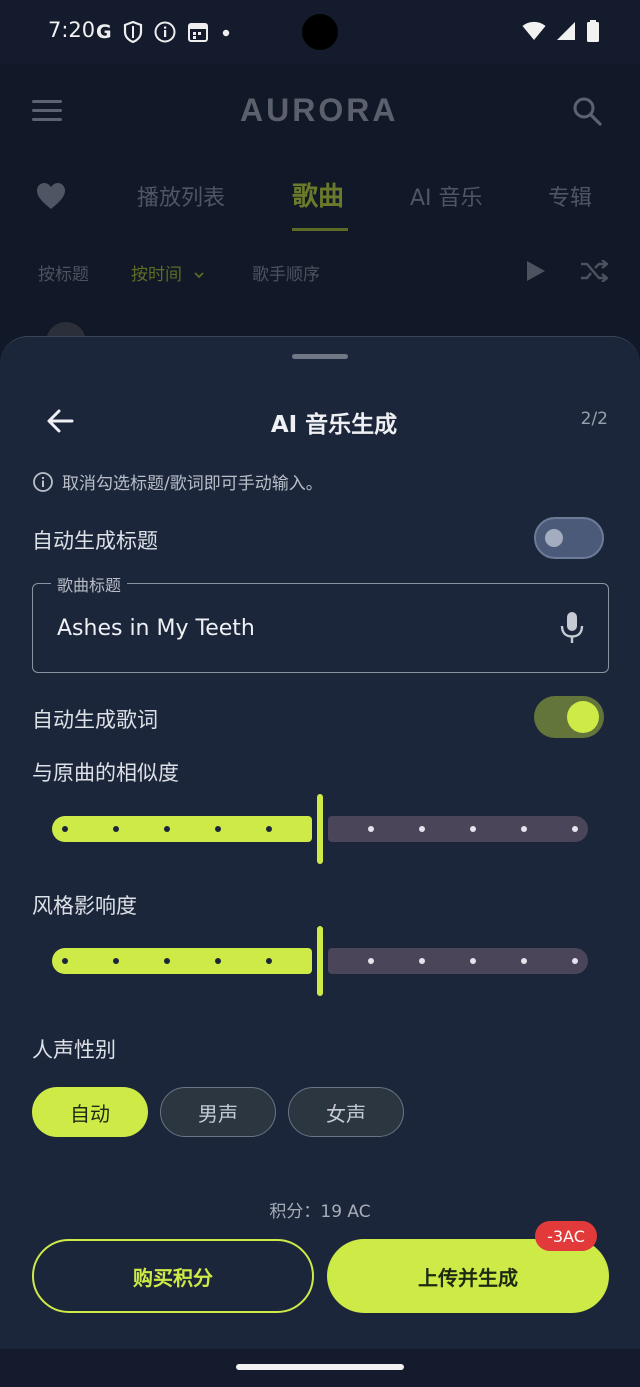  What do you see at coordinates (225, 33) in the screenshot?
I see `dot-icon` at bounding box center [225, 33].